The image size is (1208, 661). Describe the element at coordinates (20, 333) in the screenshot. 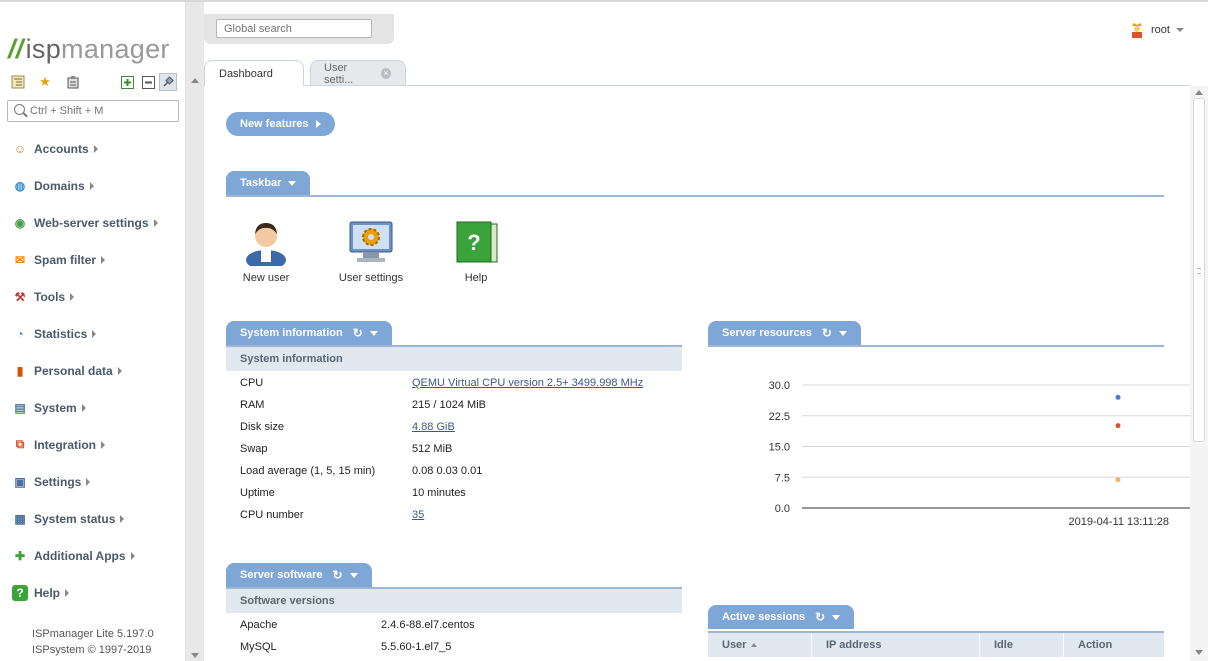

I see `statistics-pie-icon: ◔` at that location.